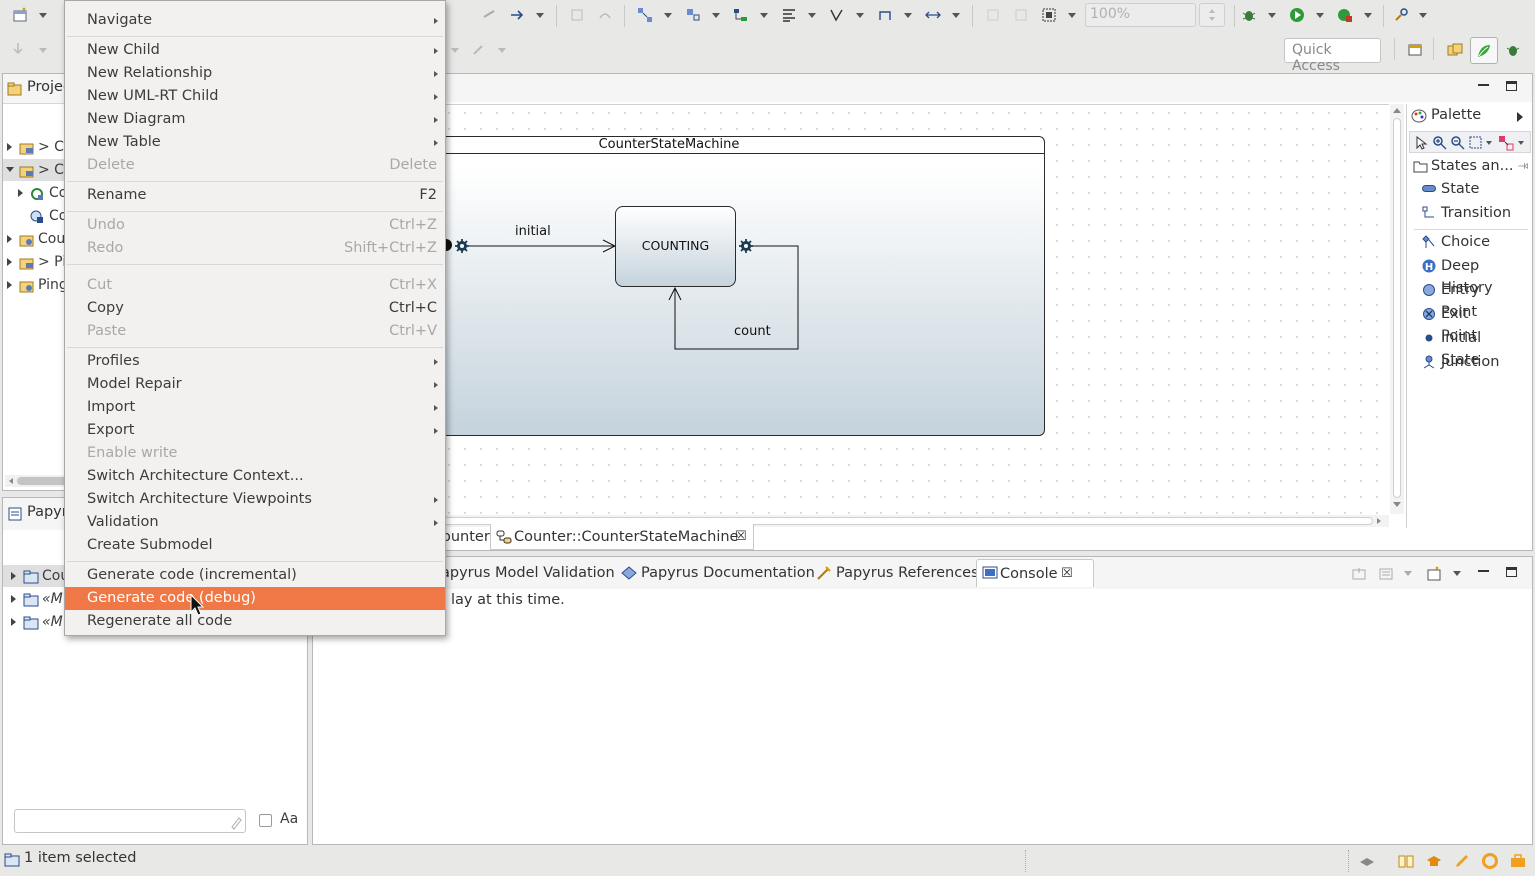  What do you see at coordinates (255, 248) in the screenshot?
I see `menu-item-redo: Redo Shift+Ctrl+Z` at bounding box center [255, 248].